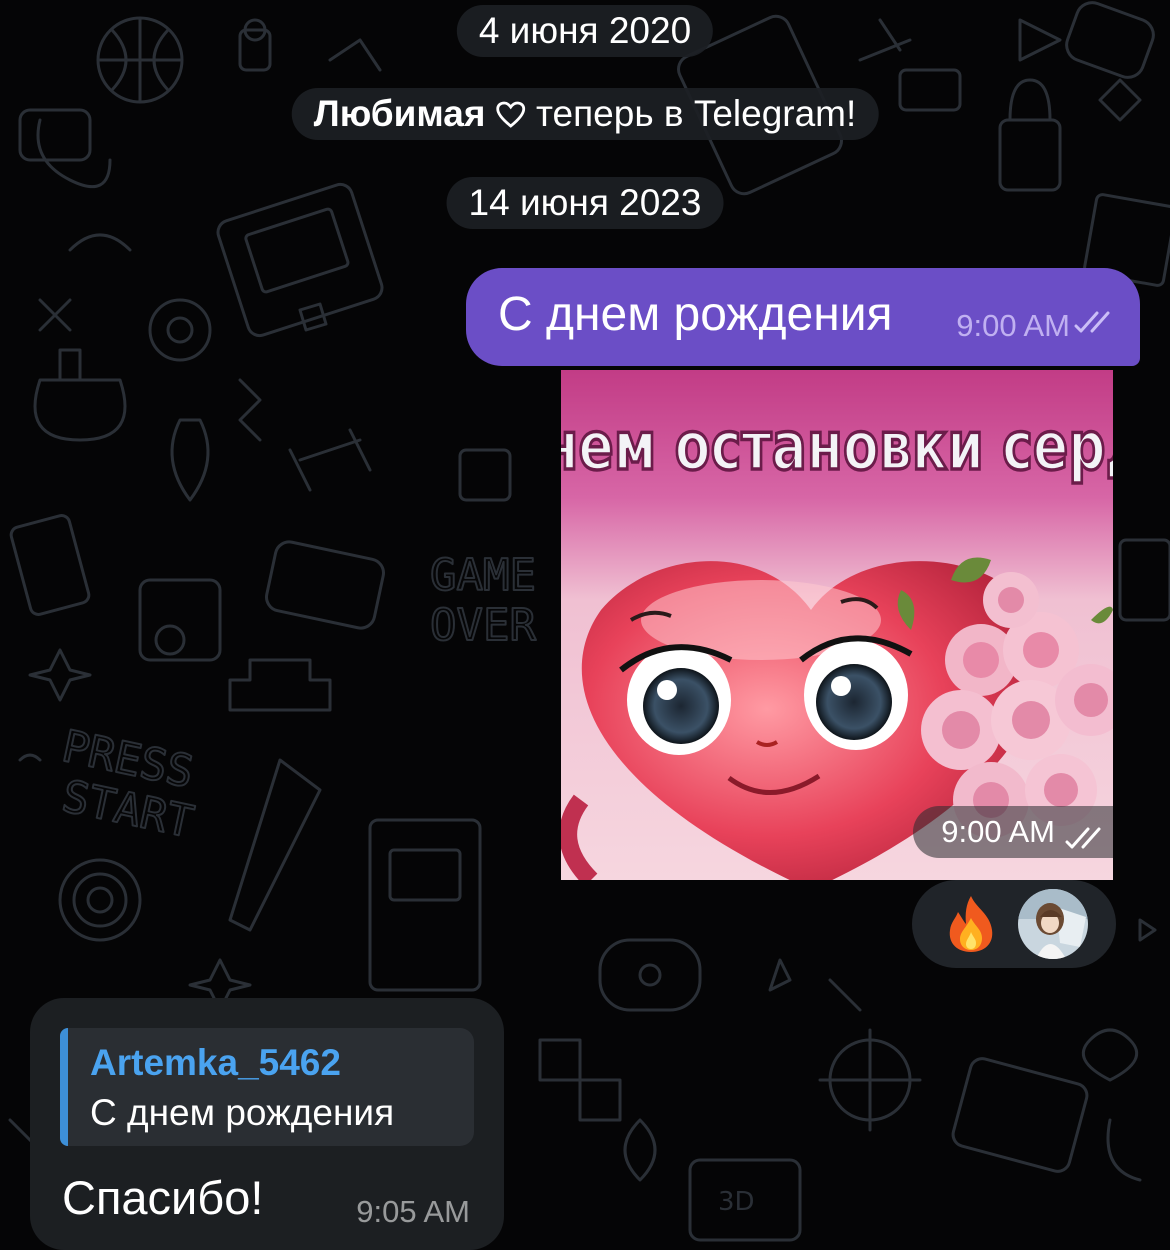 Image resolution: width=1170 pixels, height=1250 pixels. What do you see at coordinates (413, 1211) in the screenshot?
I see `message-time: 9:05 AM` at bounding box center [413, 1211].